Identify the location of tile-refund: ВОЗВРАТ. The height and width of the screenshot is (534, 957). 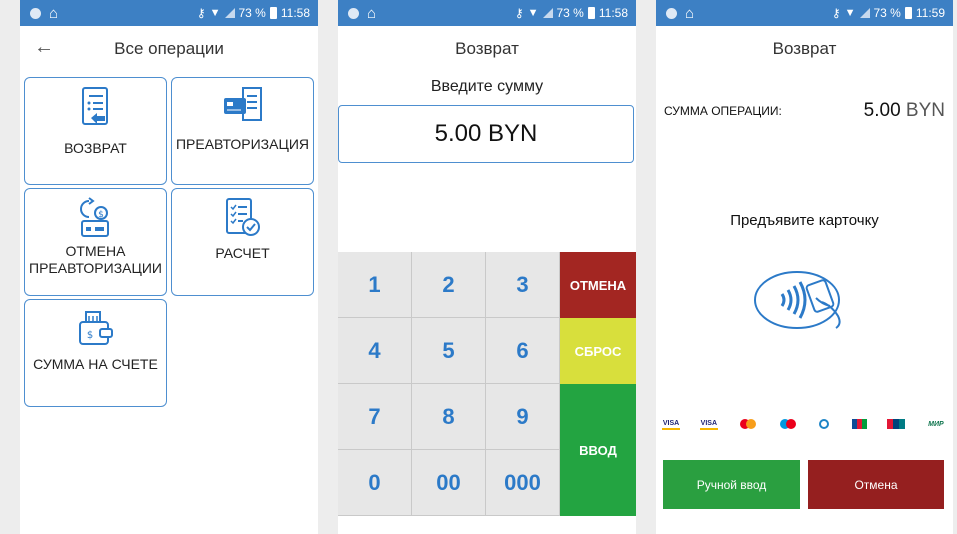
(95, 131).